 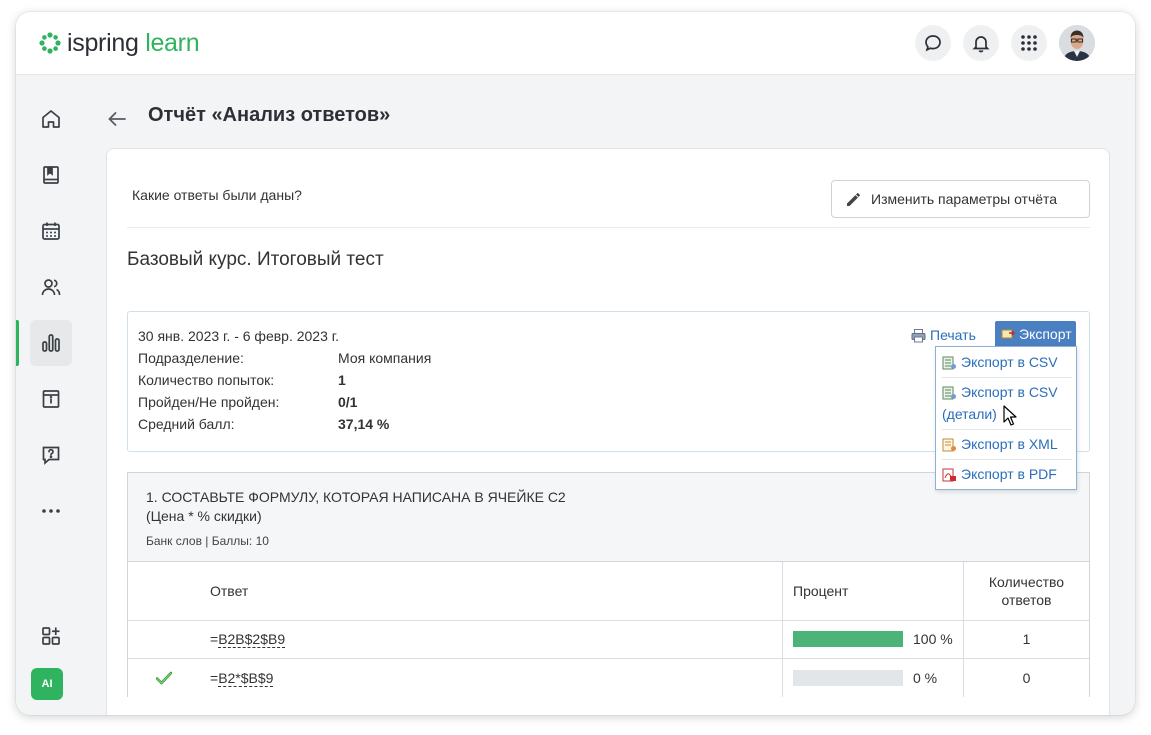 I want to click on bell-icon, so click(x=981, y=44).